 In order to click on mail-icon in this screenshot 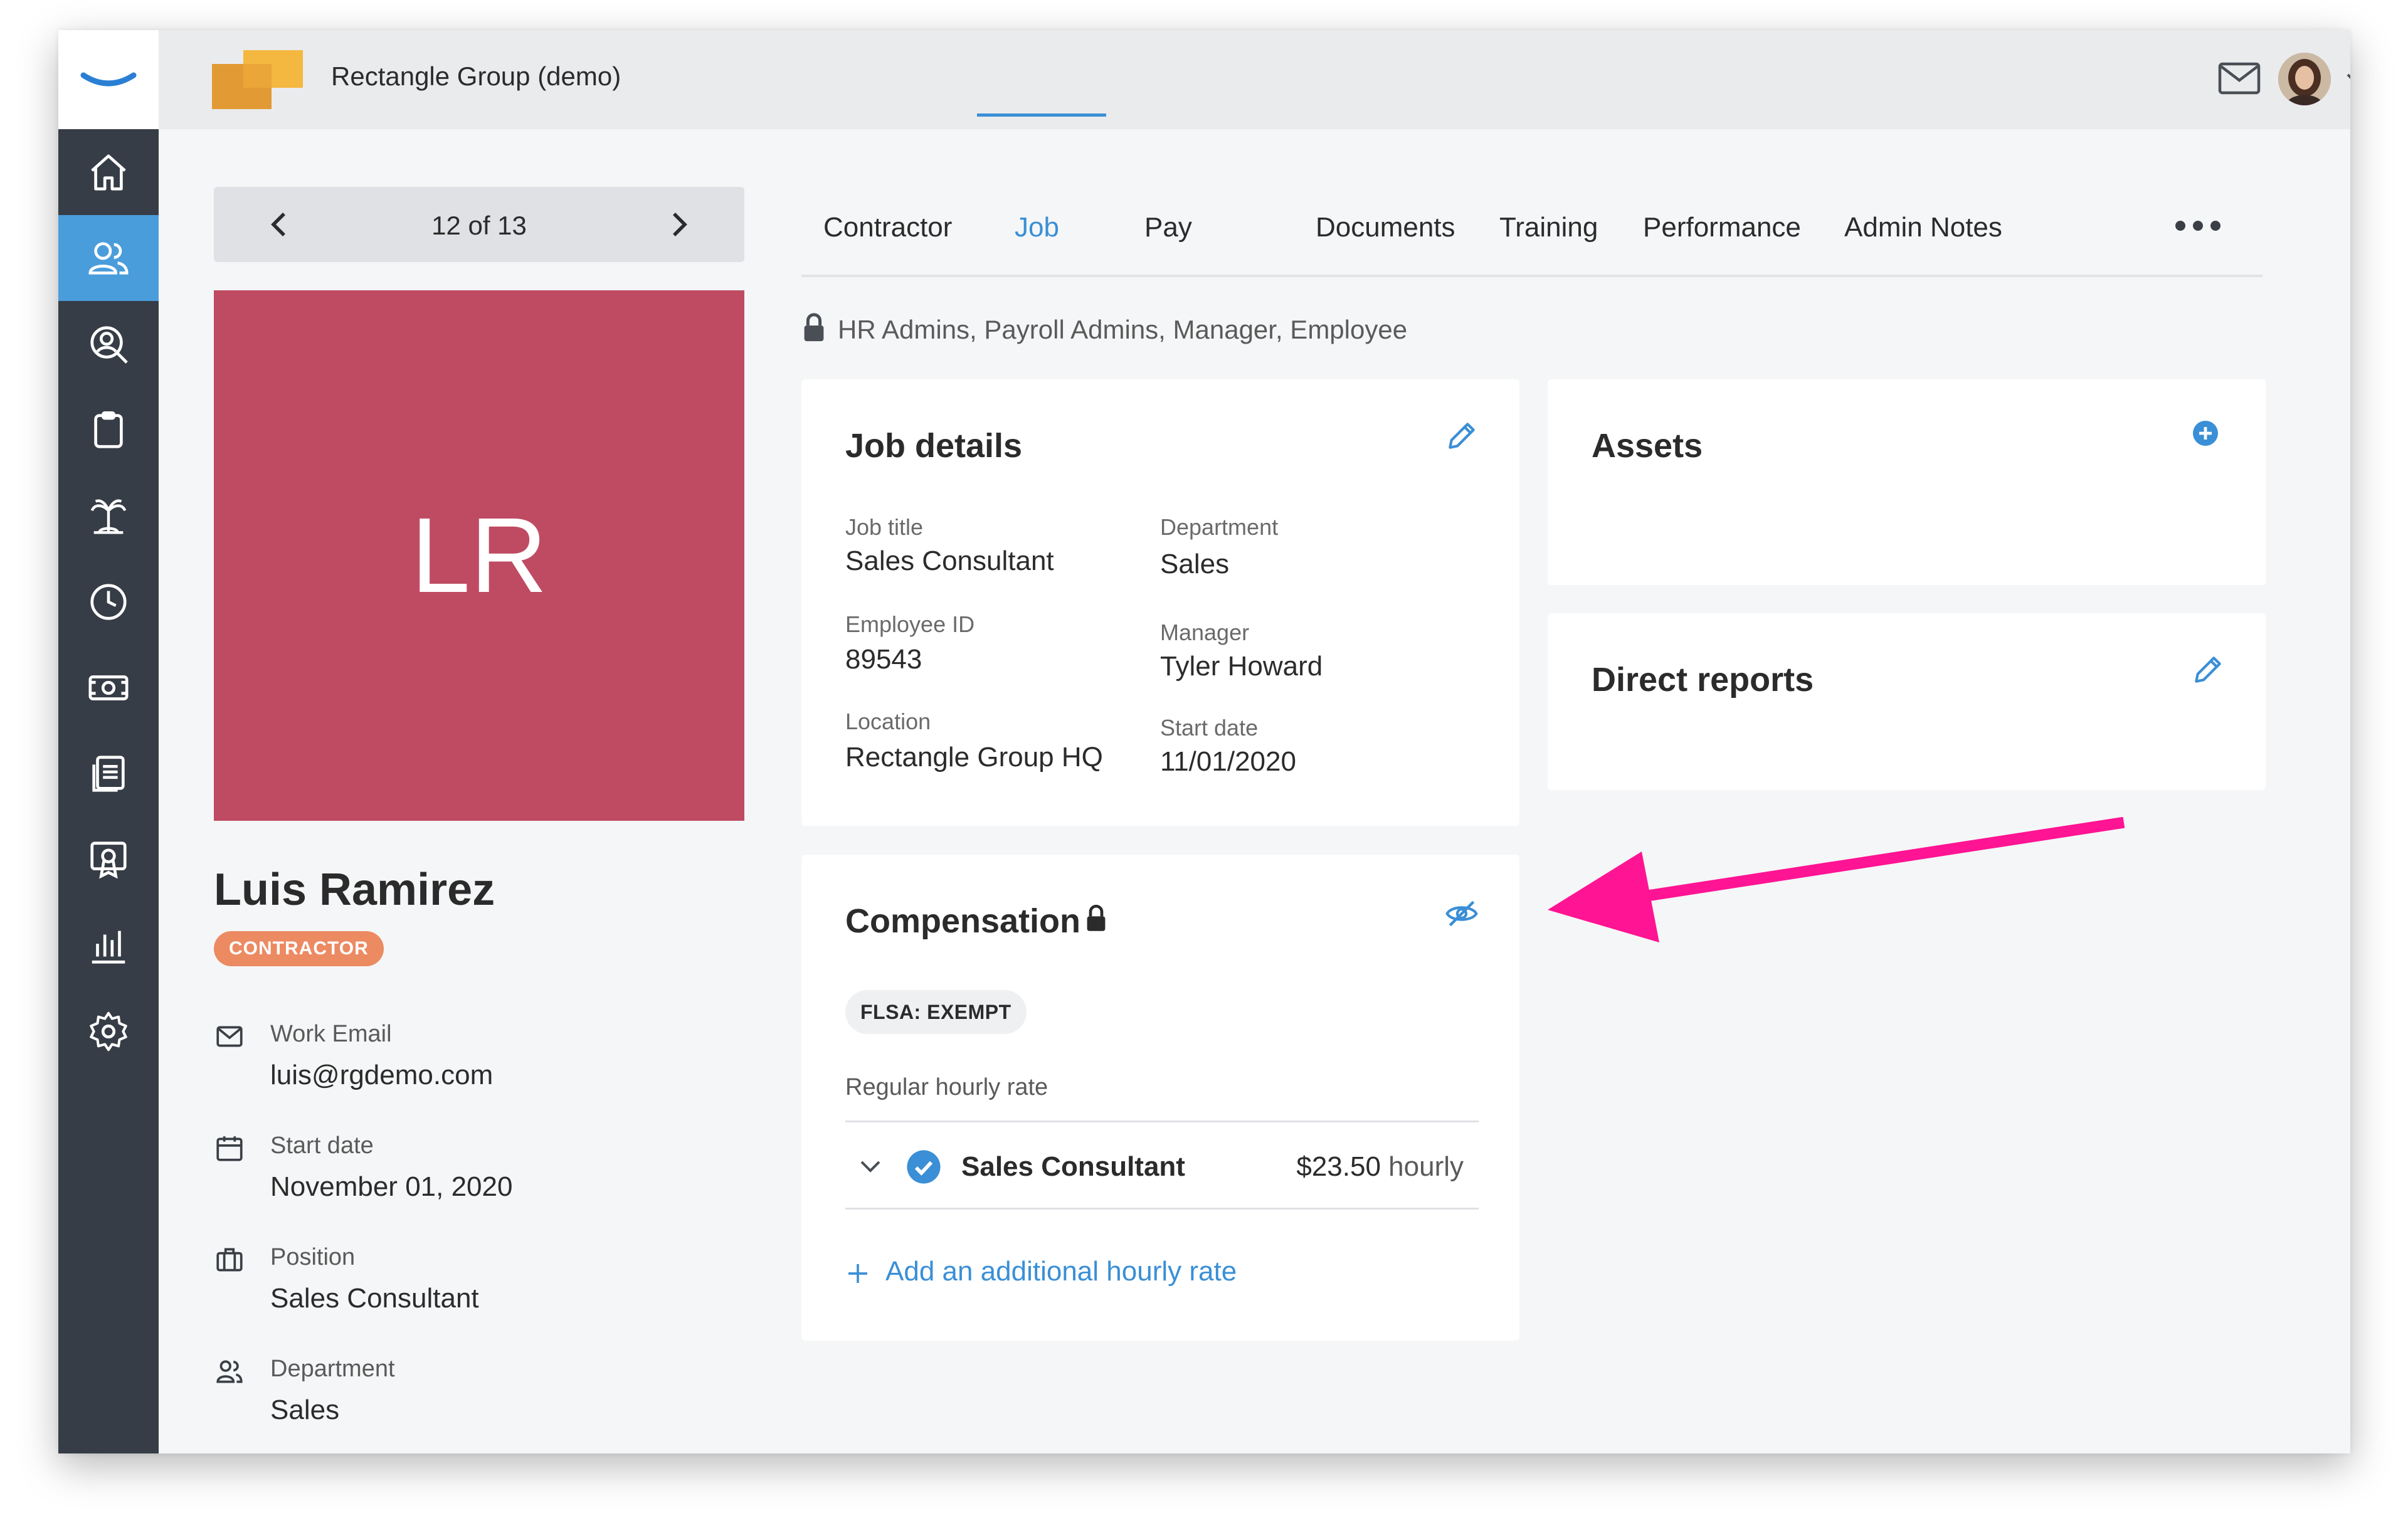, I will do `click(229, 1036)`.